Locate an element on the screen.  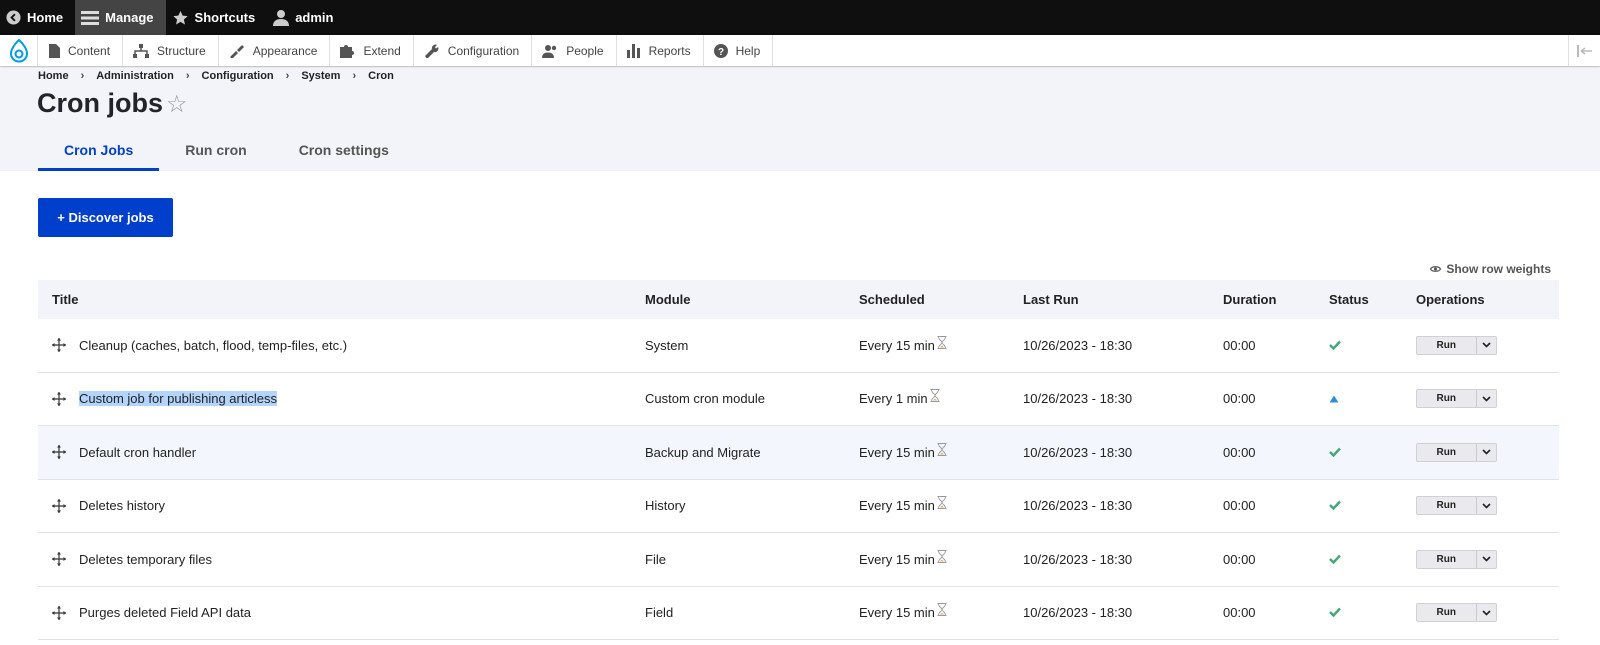
show-row-weights-toggle: Show row weights is located at coordinates (1490, 269).